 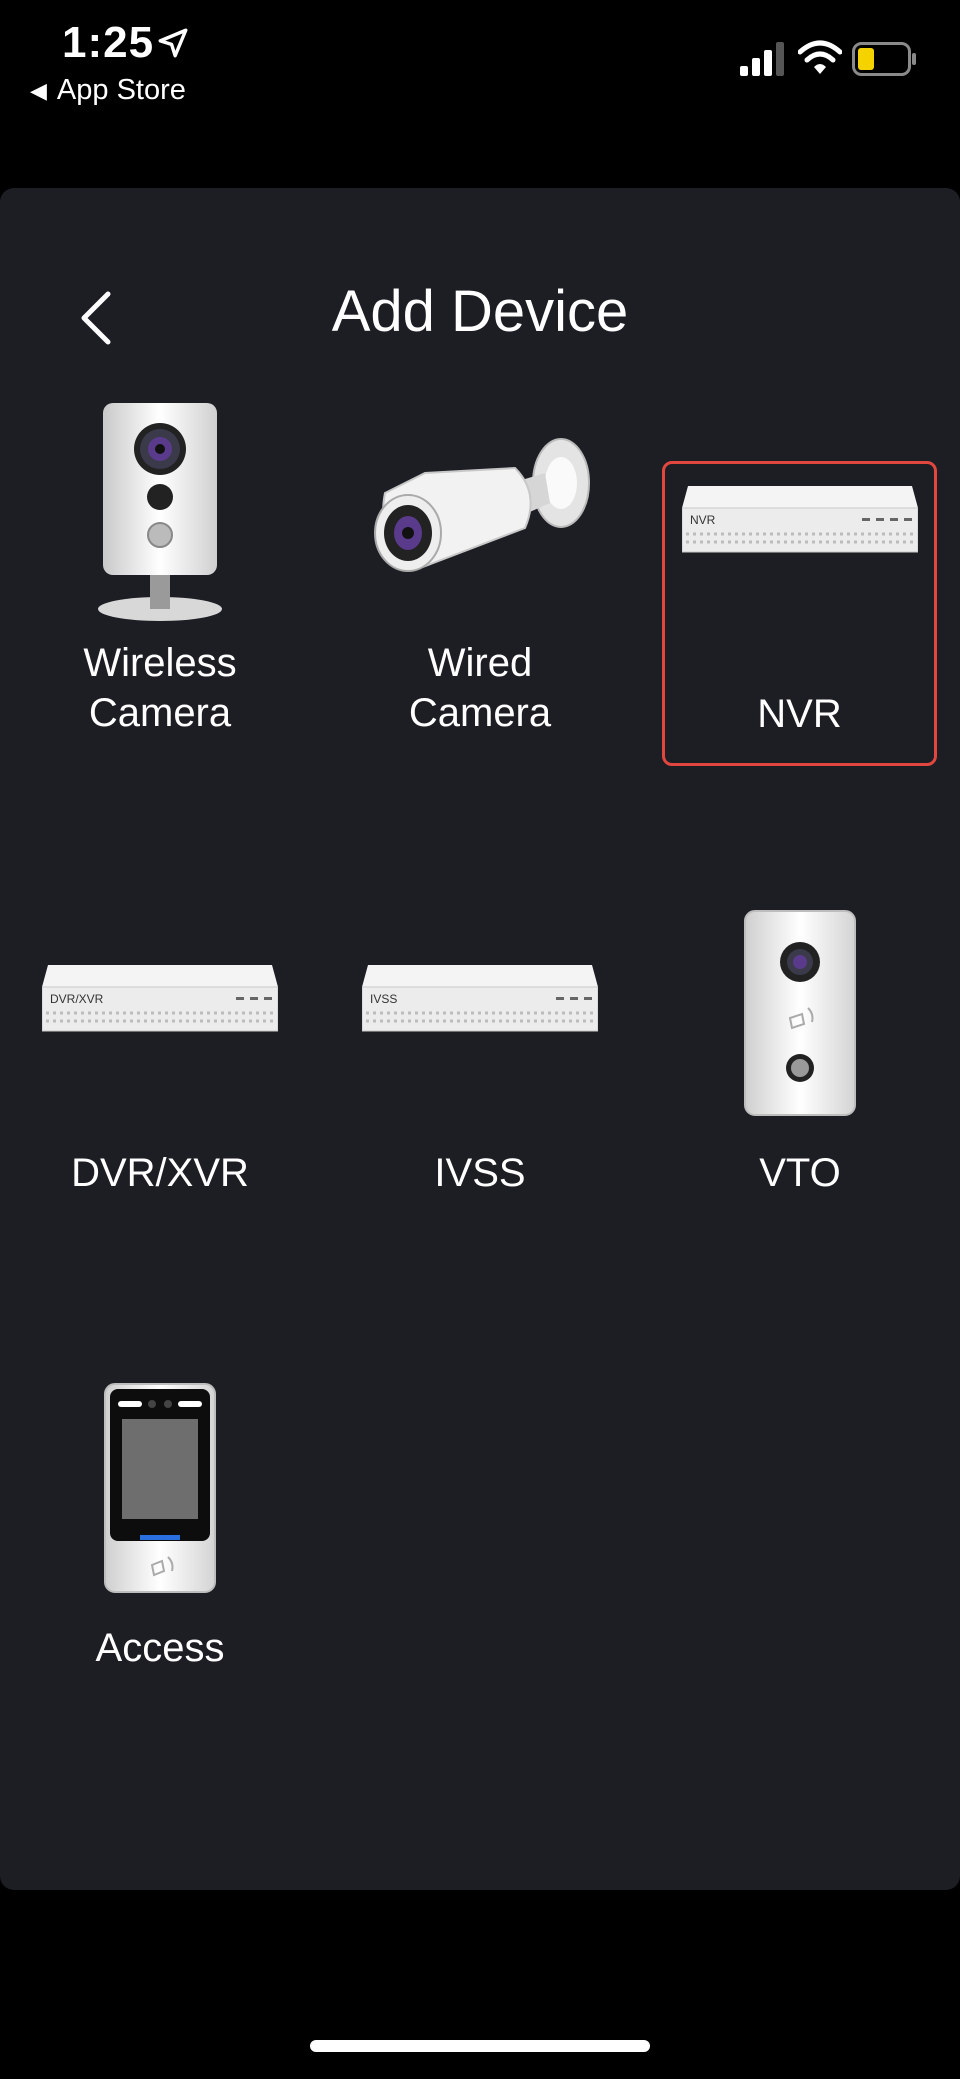 What do you see at coordinates (703, 520) in the screenshot?
I see `recorder-text: NVR` at bounding box center [703, 520].